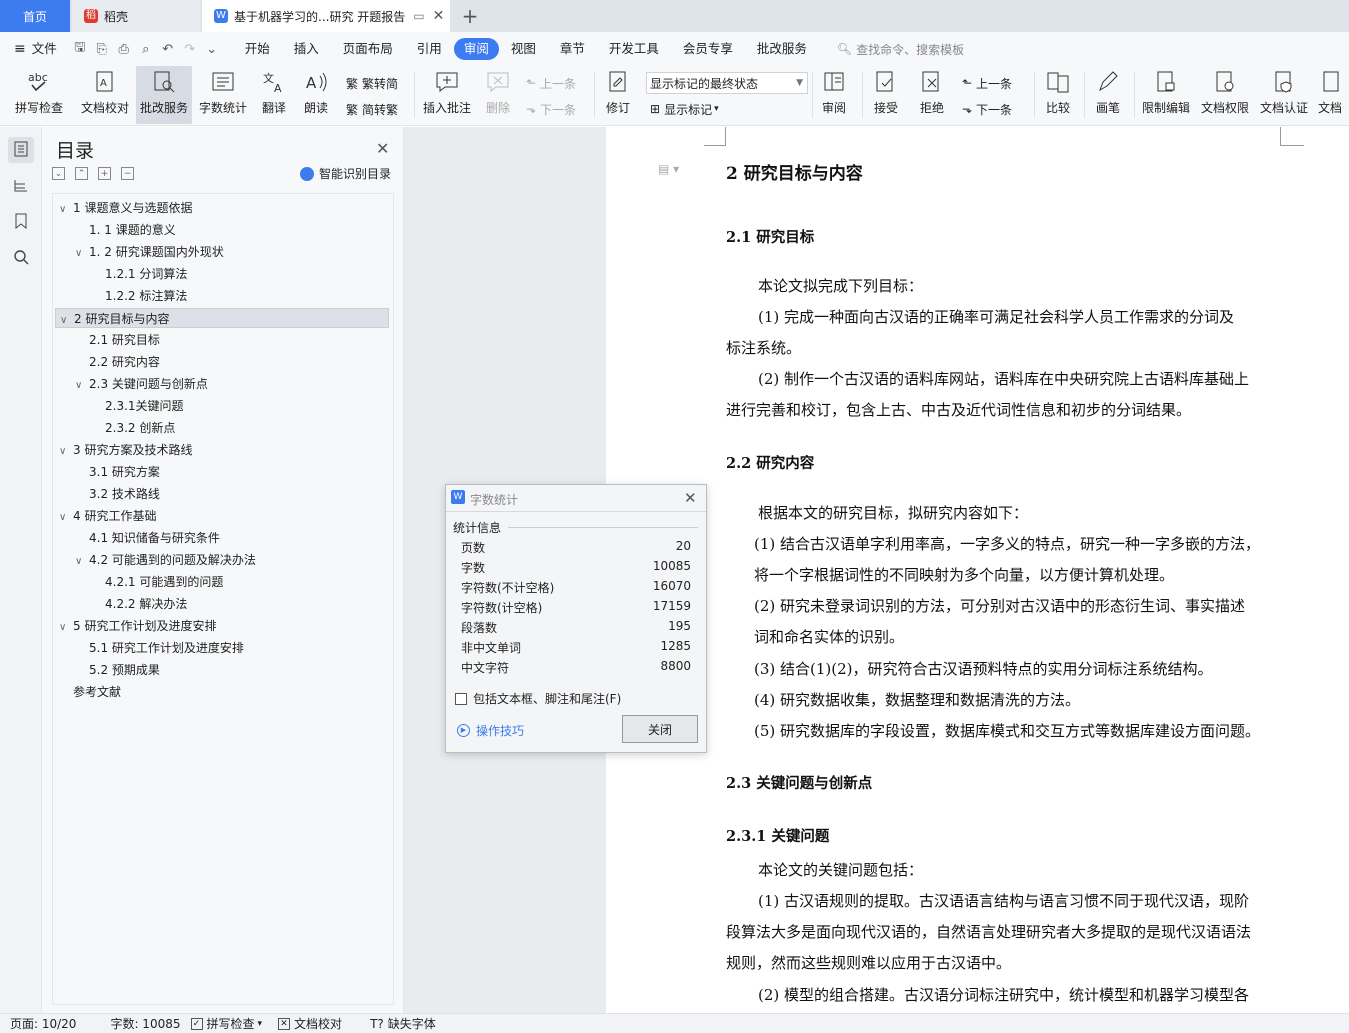  What do you see at coordinates (226, 1023) in the screenshot?
I see `spell-check-status: ✓ 拼写检查 ▾` at bounding box center [226, 1023].